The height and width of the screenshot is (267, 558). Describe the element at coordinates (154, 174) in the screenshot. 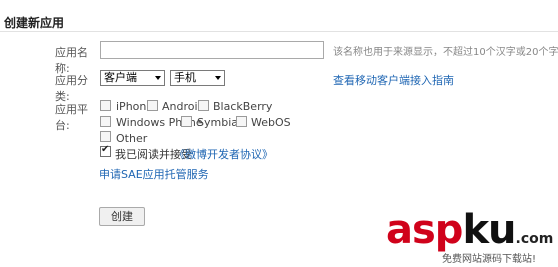

I see `sae-hosting-link: 申请SAE应用托管服务` at that location.